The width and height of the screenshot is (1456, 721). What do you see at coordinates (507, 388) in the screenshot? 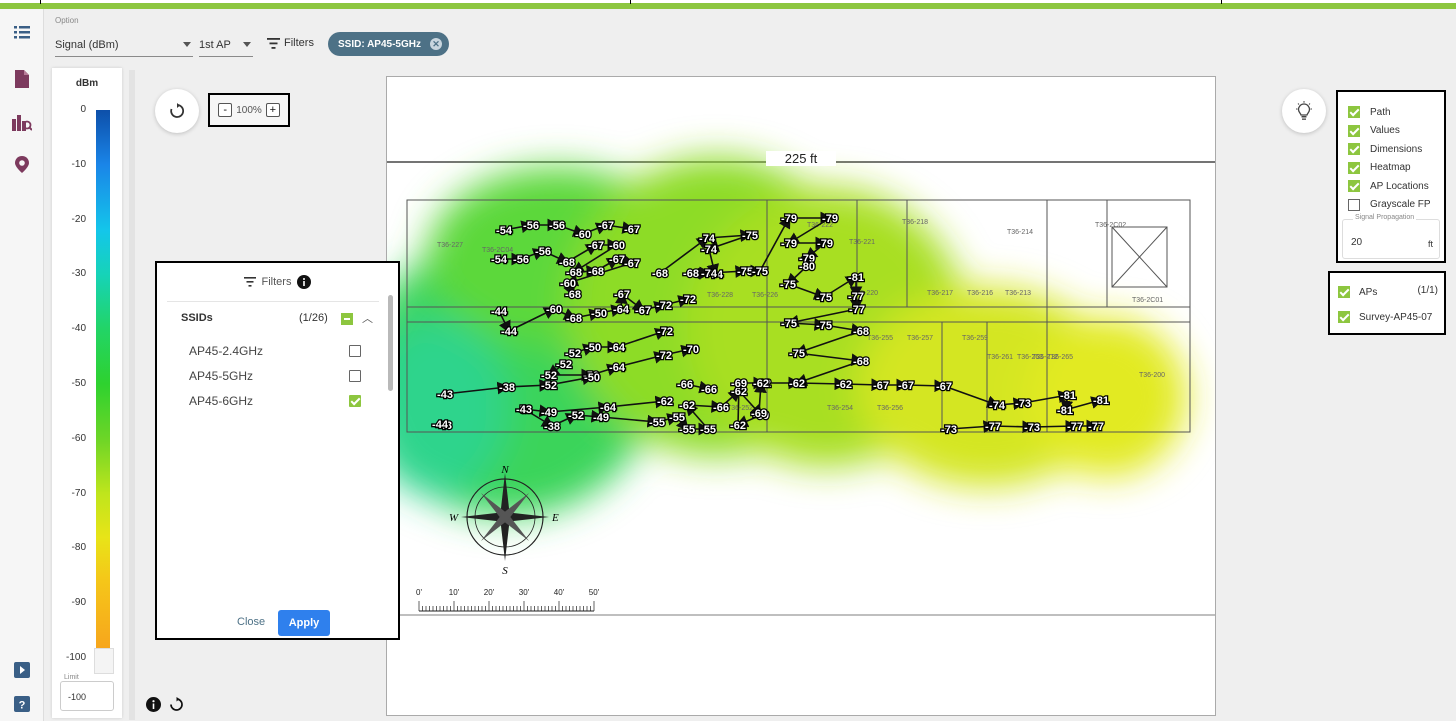
I see `signal-reading: -38` at bounding box center [507, 388].